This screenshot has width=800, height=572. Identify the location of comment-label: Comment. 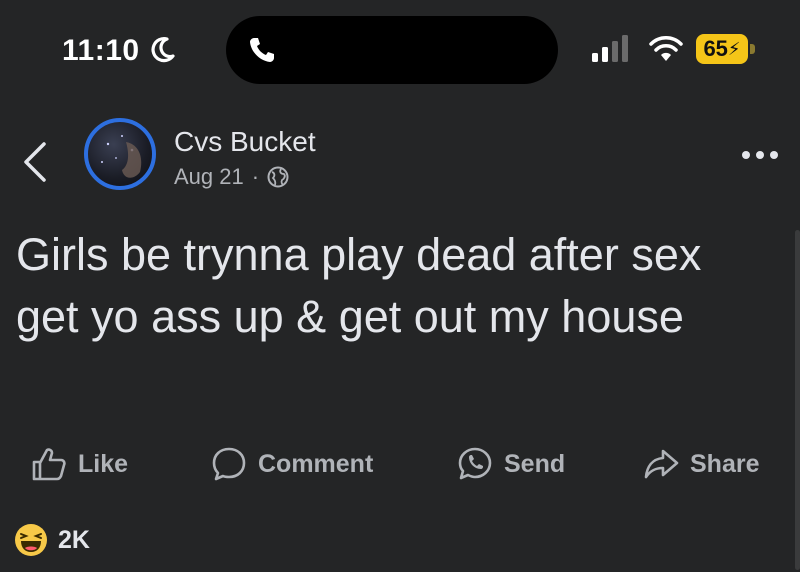
(316, 463).